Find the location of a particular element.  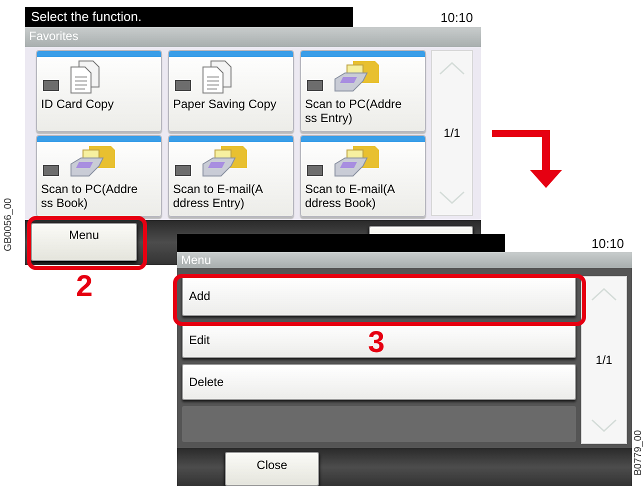

menu-item: Delete is located at coordinates (379, 382).